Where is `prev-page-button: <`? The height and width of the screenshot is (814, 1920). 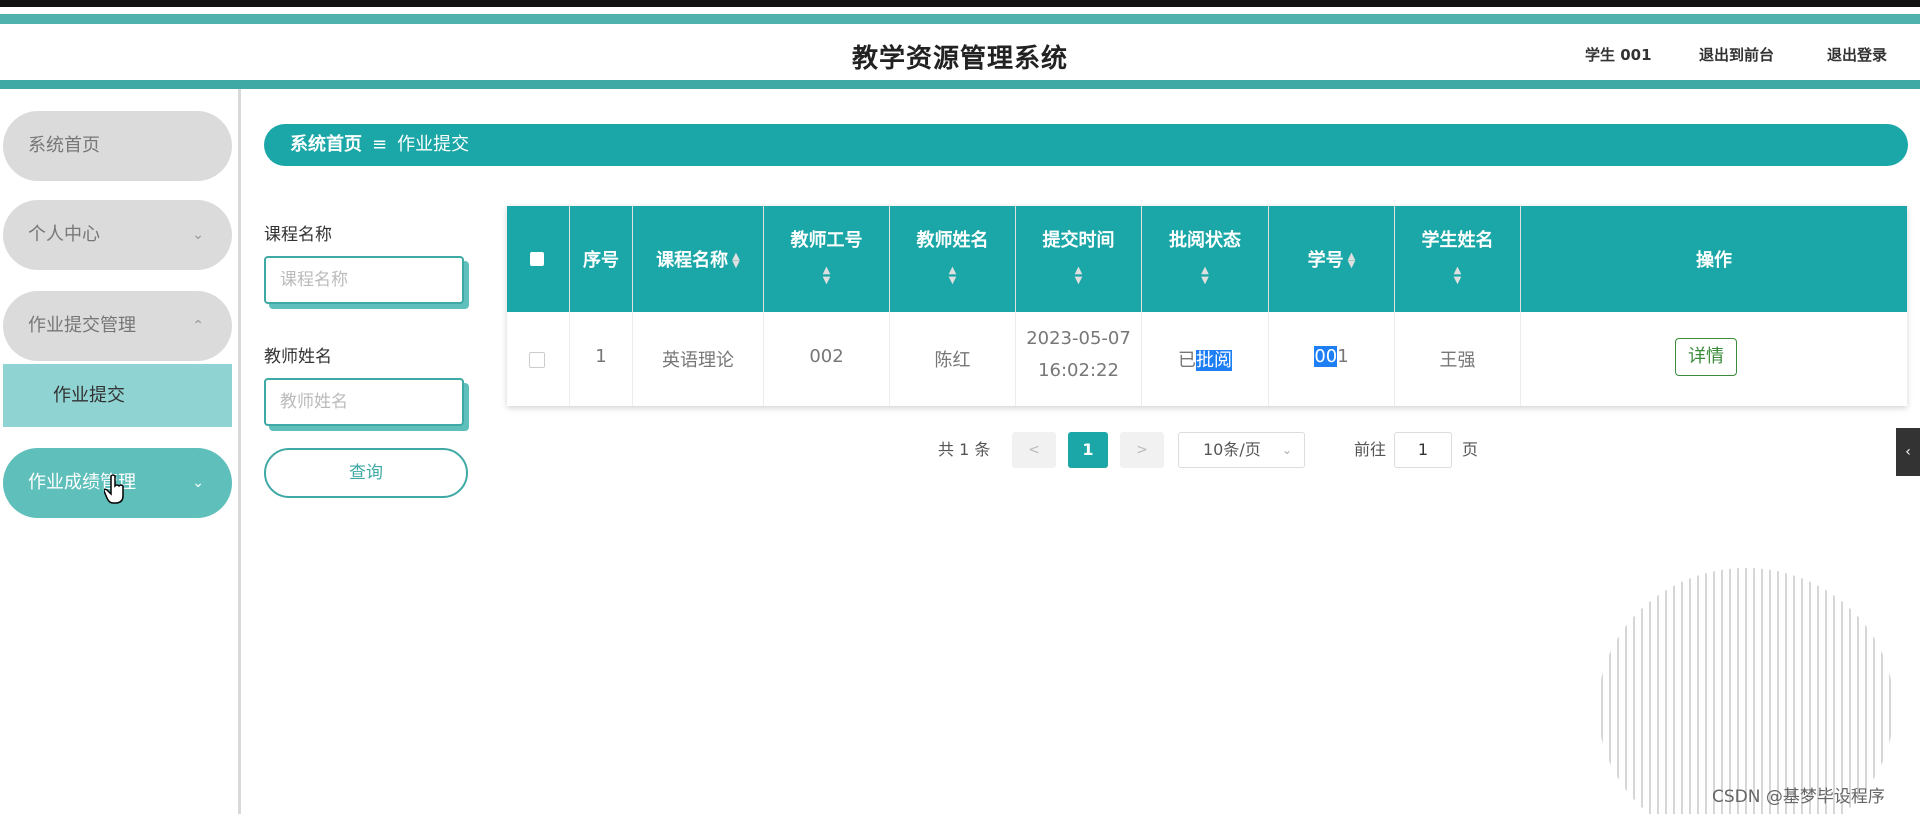 prev-page-button: < is located at coordinates (1034, 450).